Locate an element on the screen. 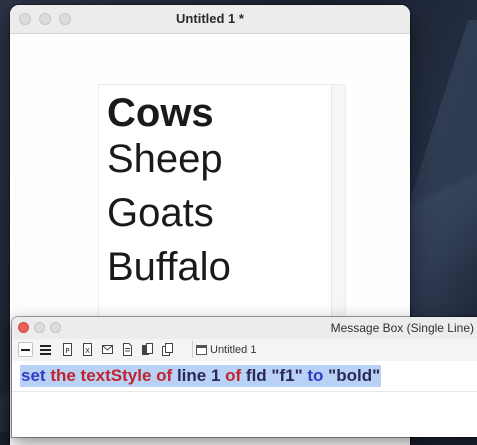  back-scripts-icon is located at coordinates (147, 349).